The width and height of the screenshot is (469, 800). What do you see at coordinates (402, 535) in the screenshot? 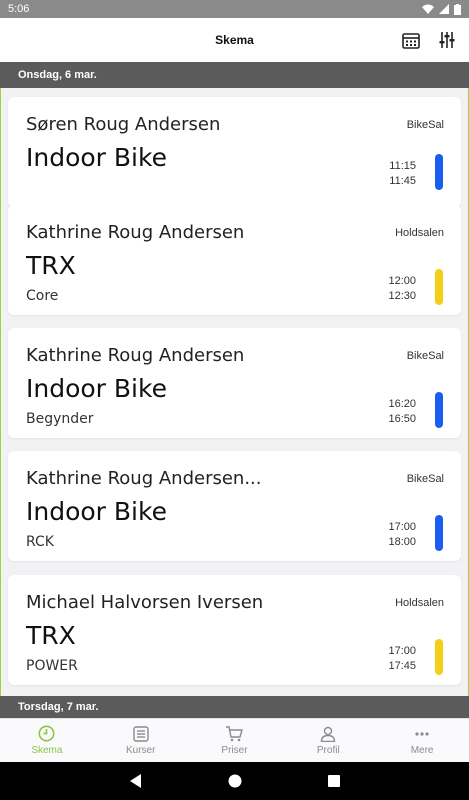
I see `class-time: 17:00 18:00` at bounding box center [402, 535].